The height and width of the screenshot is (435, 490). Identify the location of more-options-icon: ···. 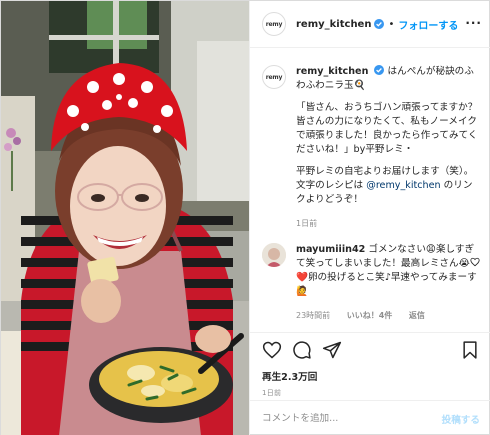
(473, 23).